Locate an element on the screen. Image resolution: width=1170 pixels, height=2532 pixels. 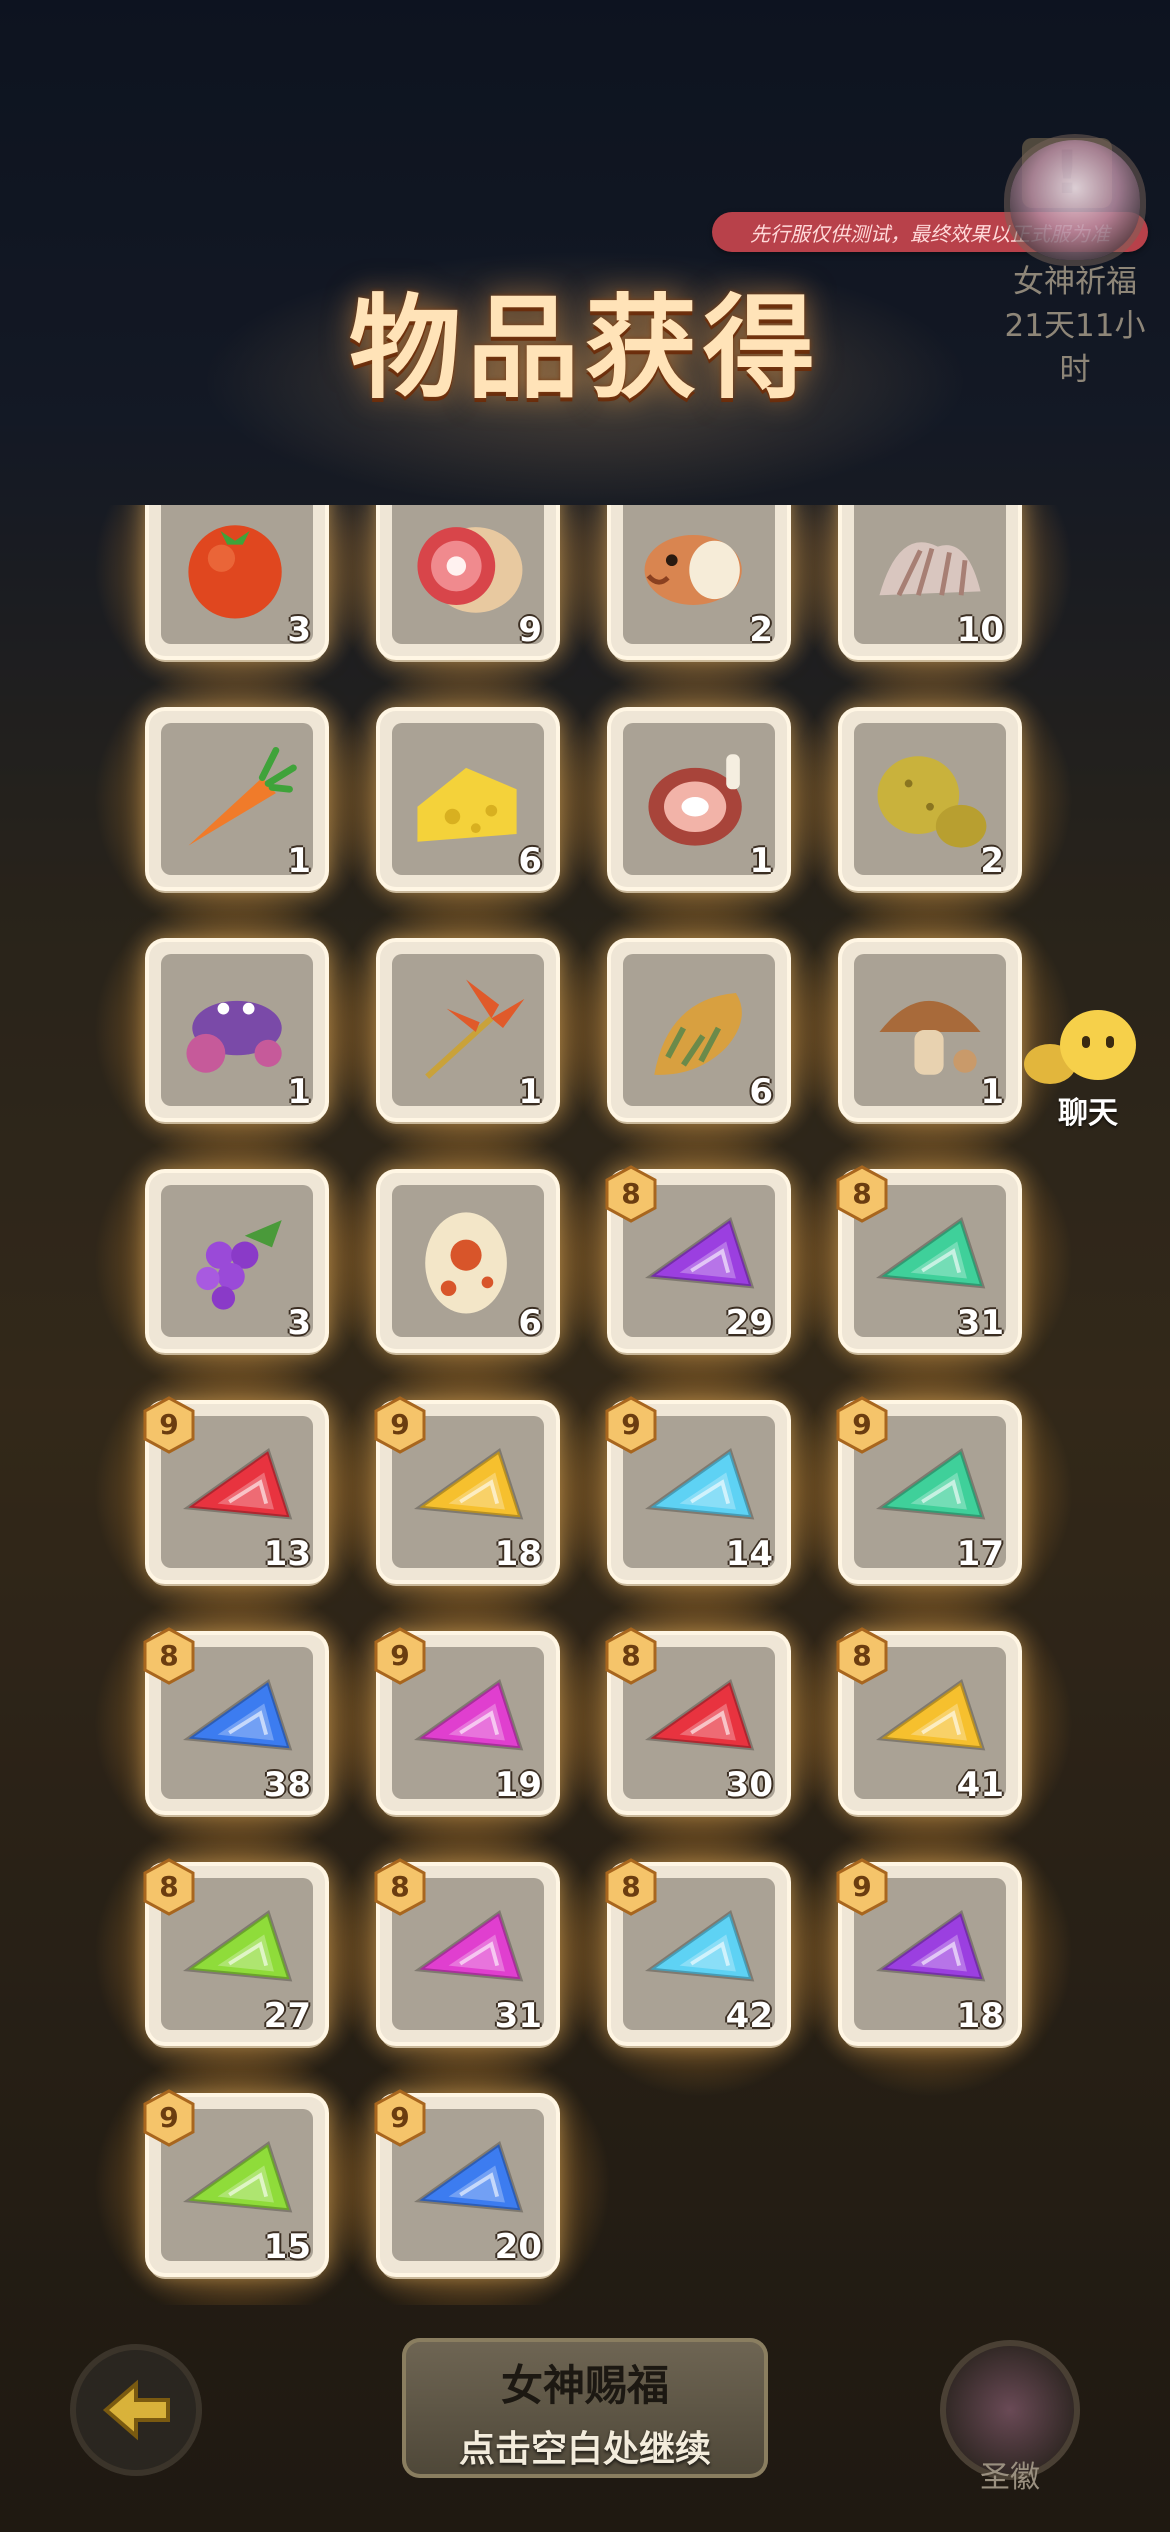
reward-item: 42 8 is located at coordinates (699, 1954).